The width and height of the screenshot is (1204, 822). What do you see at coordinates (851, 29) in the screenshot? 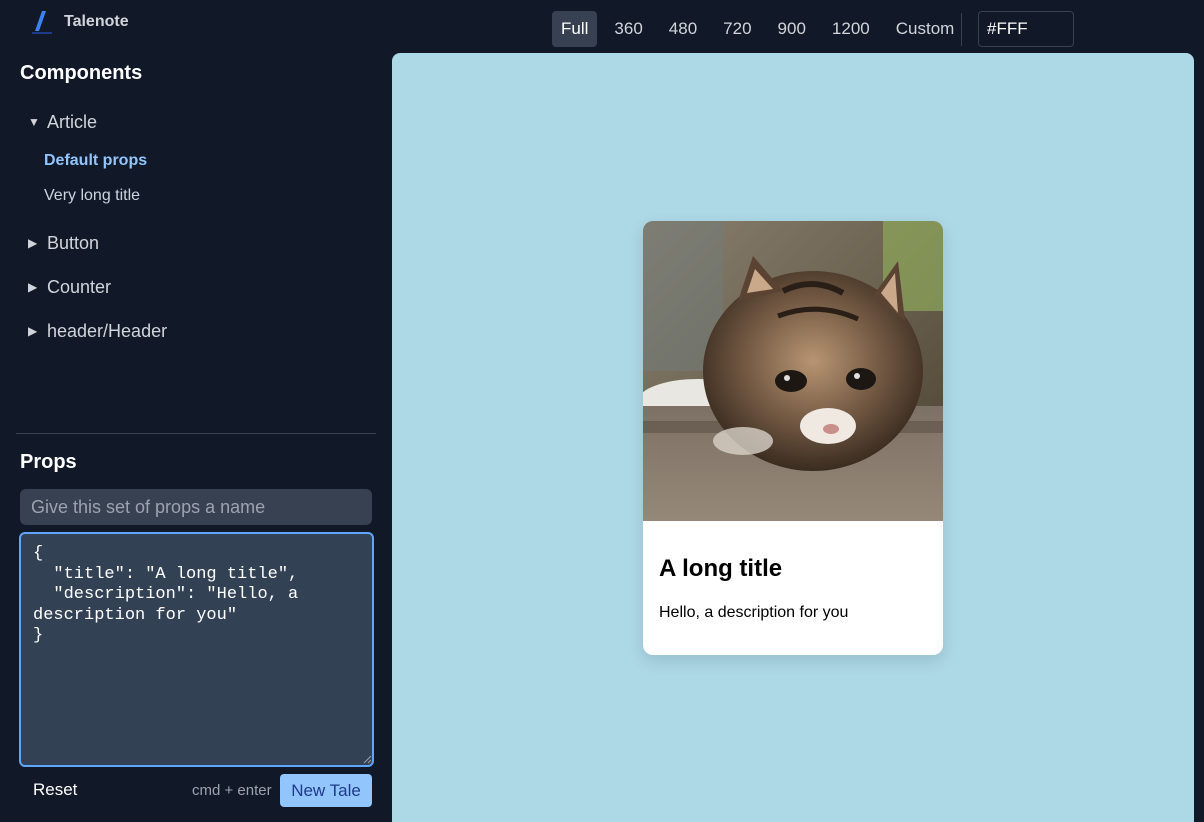
I see `size-1200-button: 1200` at bounding box center [851, 29].